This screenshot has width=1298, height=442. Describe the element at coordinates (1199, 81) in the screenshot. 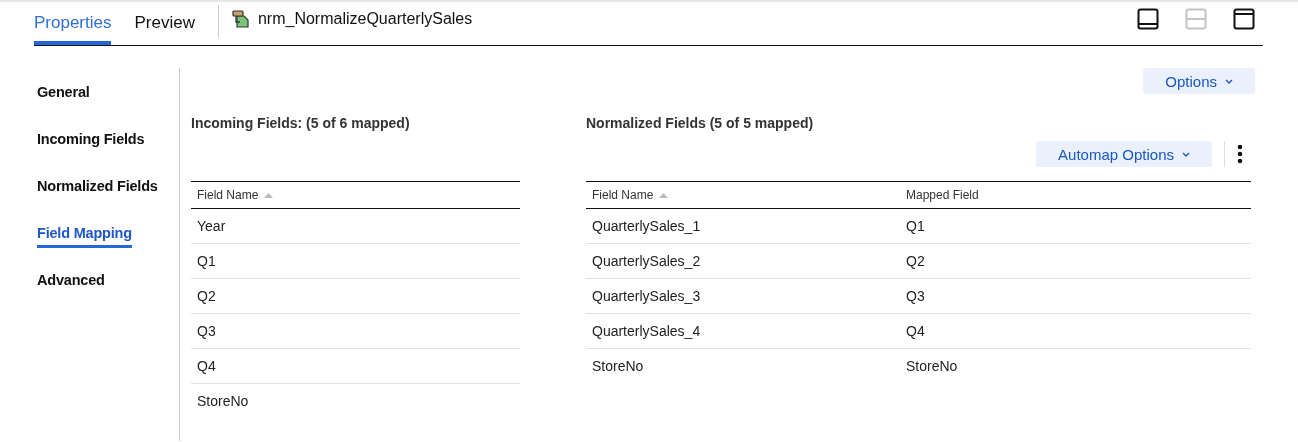

I see `options-button: Options` at that location.